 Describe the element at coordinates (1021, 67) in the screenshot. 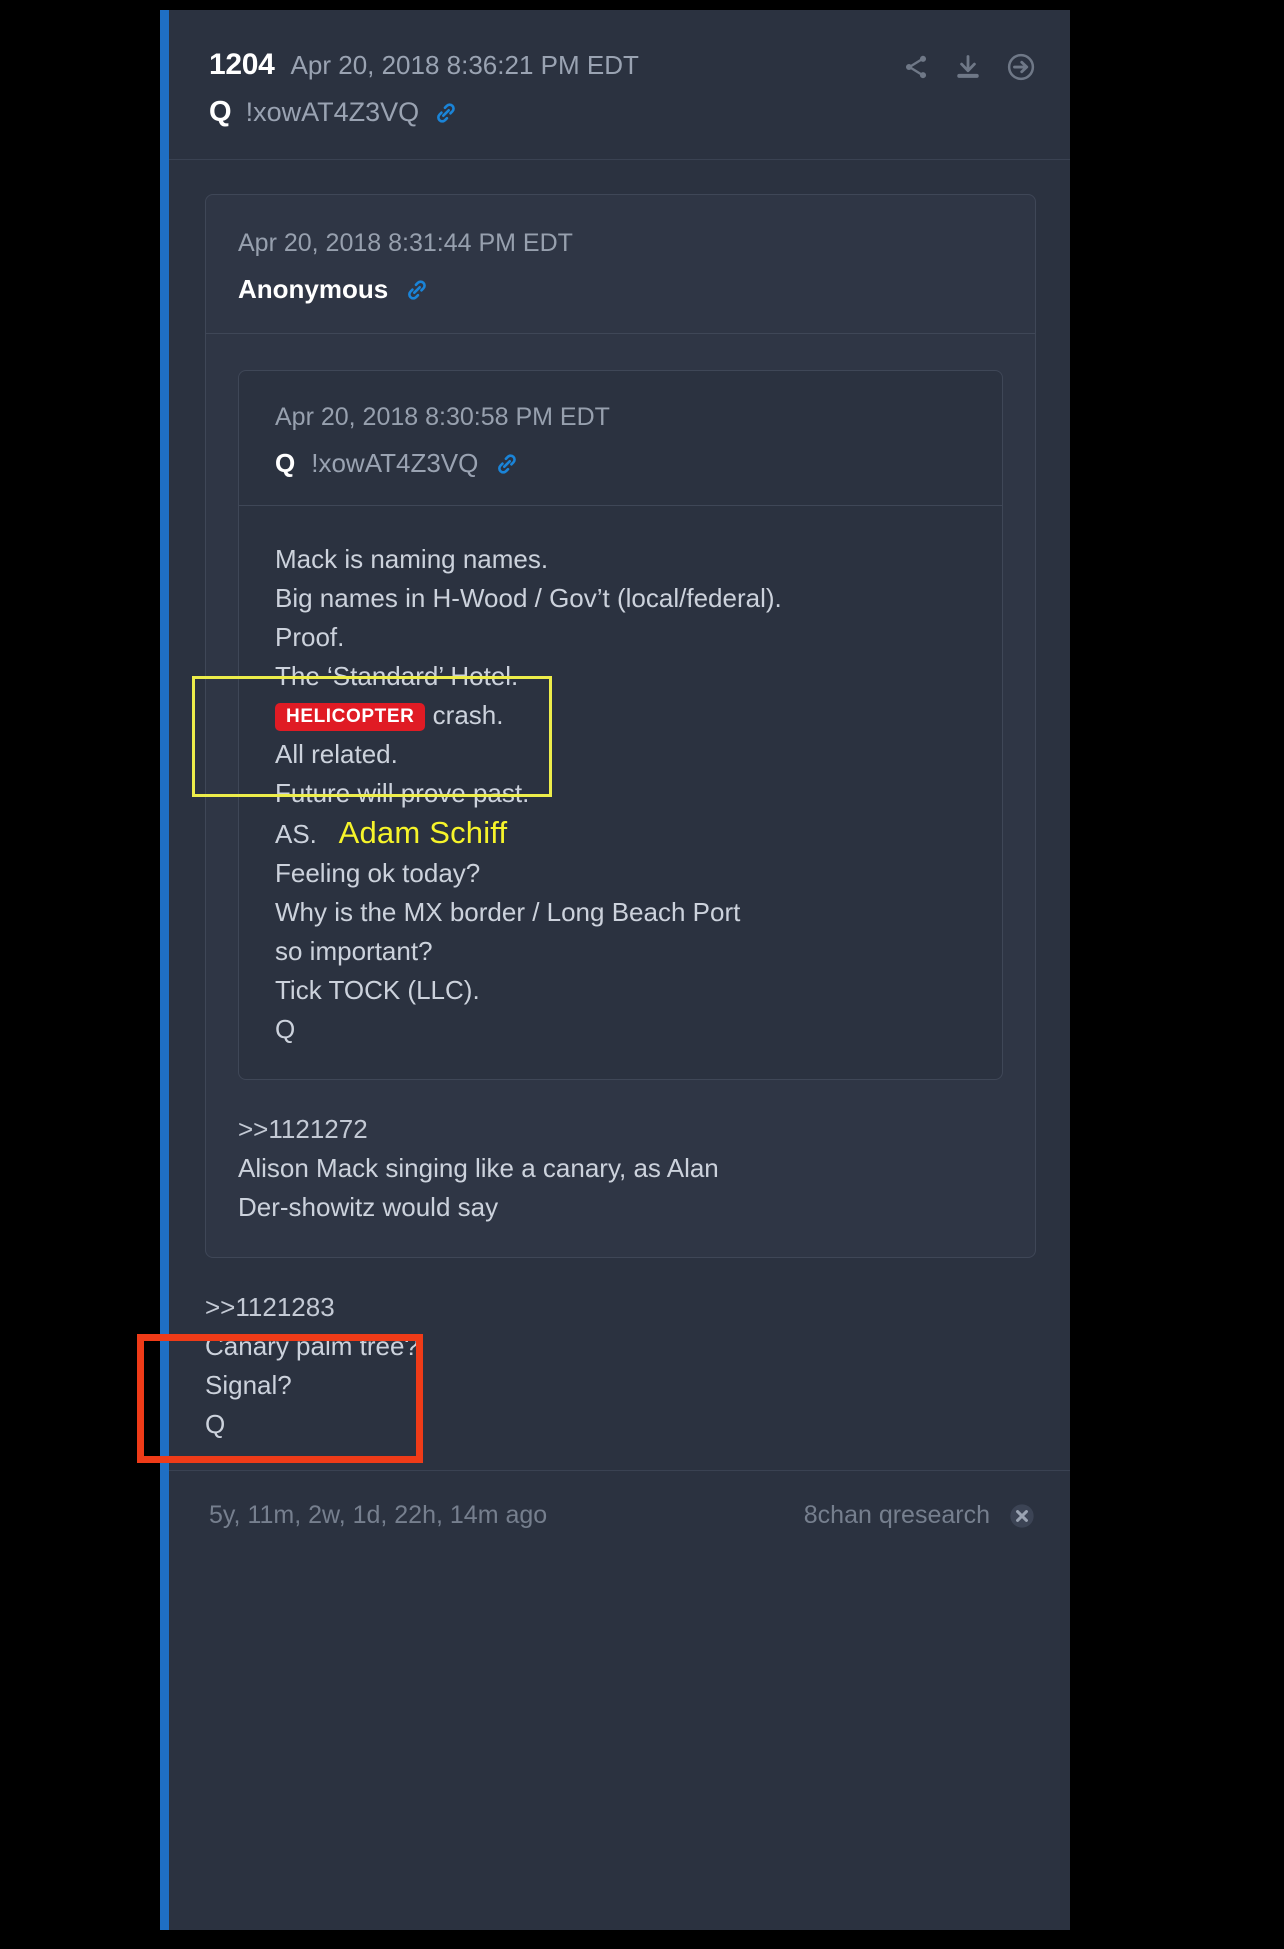

I see `arrow-right-circle-icon` at that location.